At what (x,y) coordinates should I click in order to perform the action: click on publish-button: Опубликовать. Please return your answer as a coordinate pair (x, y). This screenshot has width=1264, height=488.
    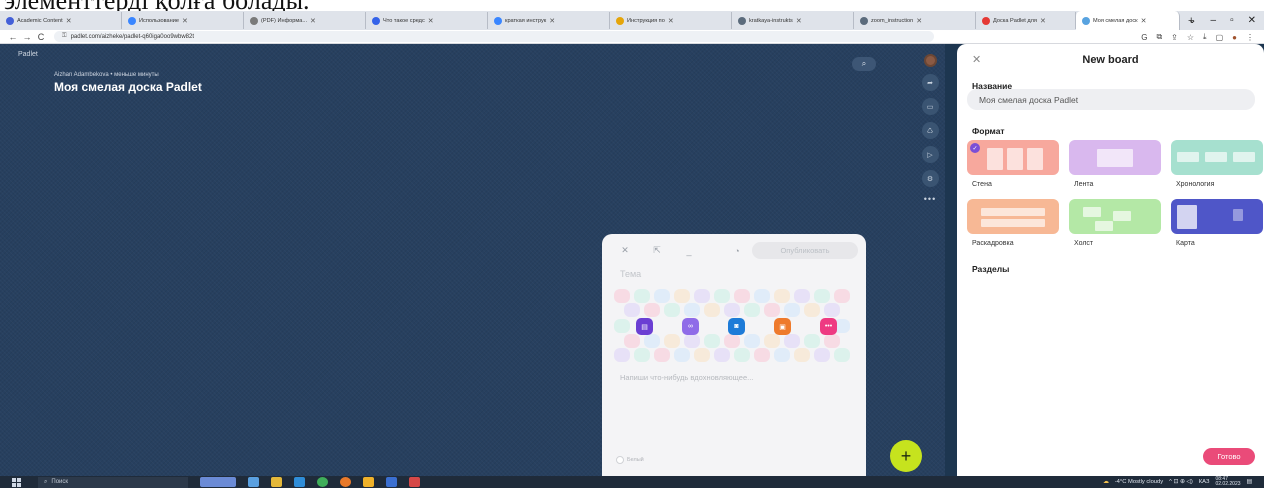
    Looking at the image, I should click on (805, 250).